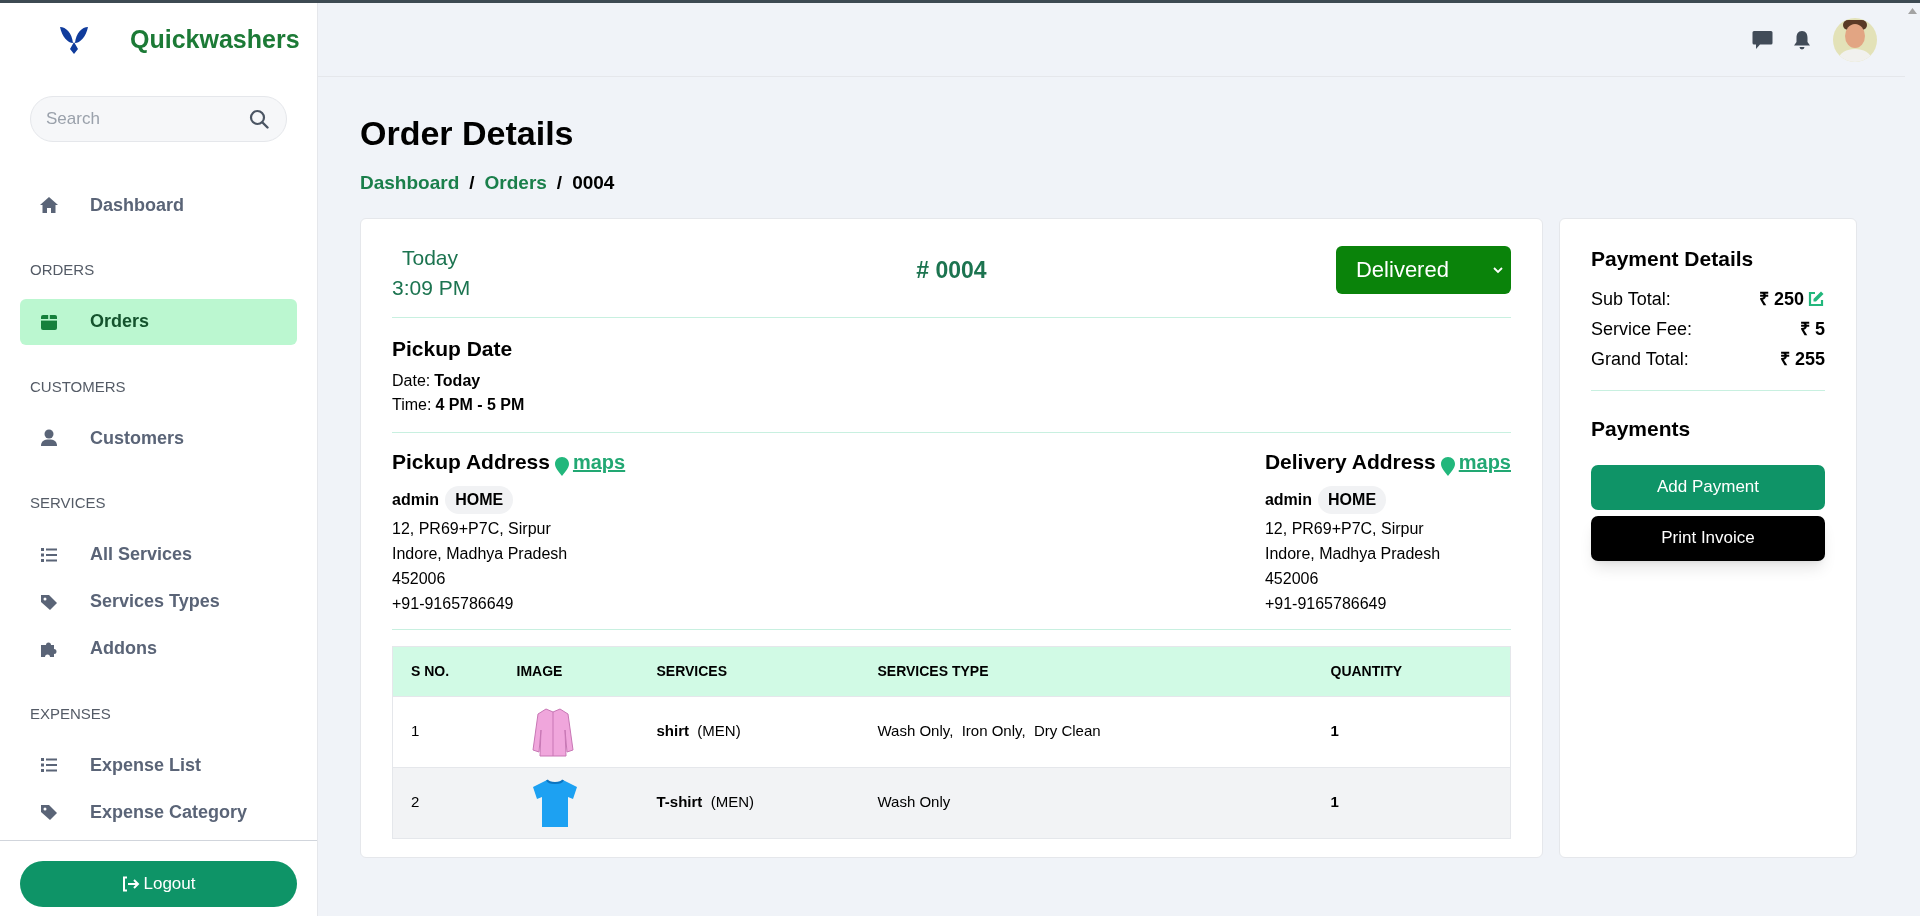 The height and width of the screenshot is (916, 1920). What do you see at coordinates (1498, 269) in the screenshot?
I see `chevron-down-icon` at bounding box center [1498, 269].